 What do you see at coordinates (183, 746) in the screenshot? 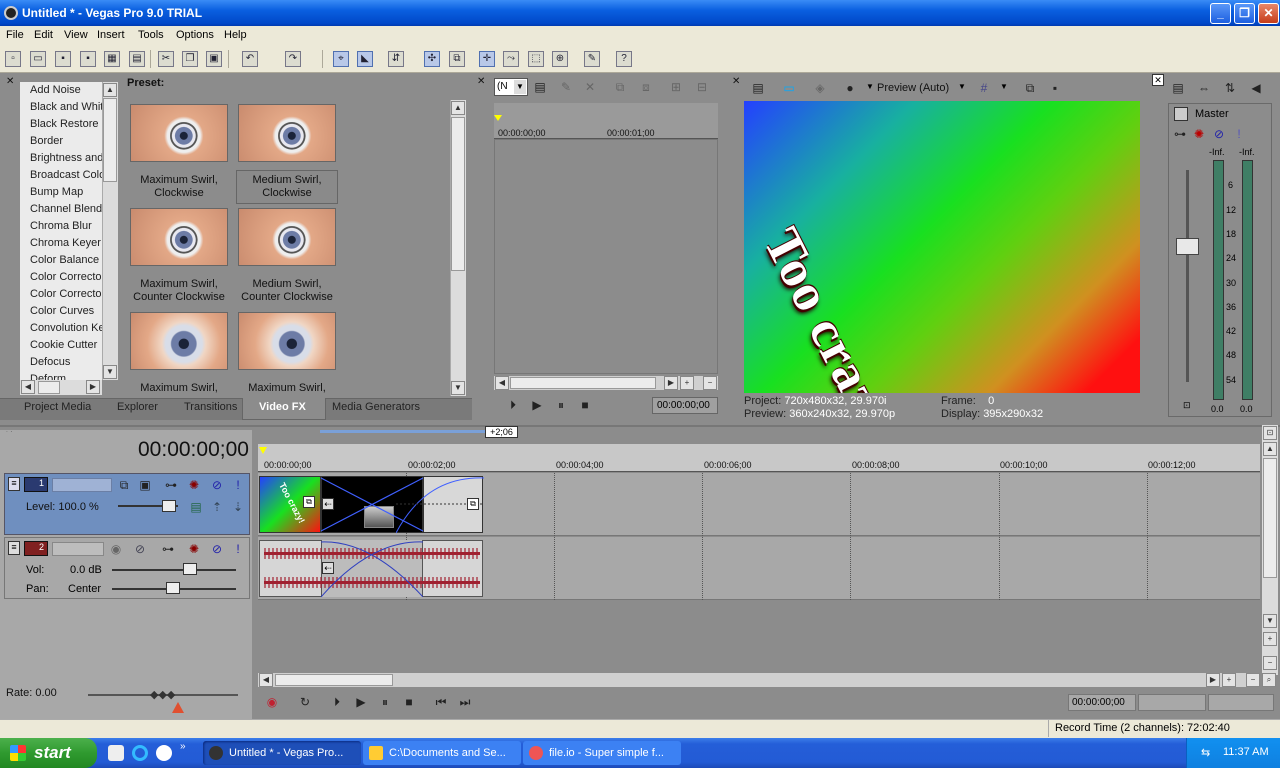
I see `quicklaunch-expand-icon: »` at bounding box center [183, 746].